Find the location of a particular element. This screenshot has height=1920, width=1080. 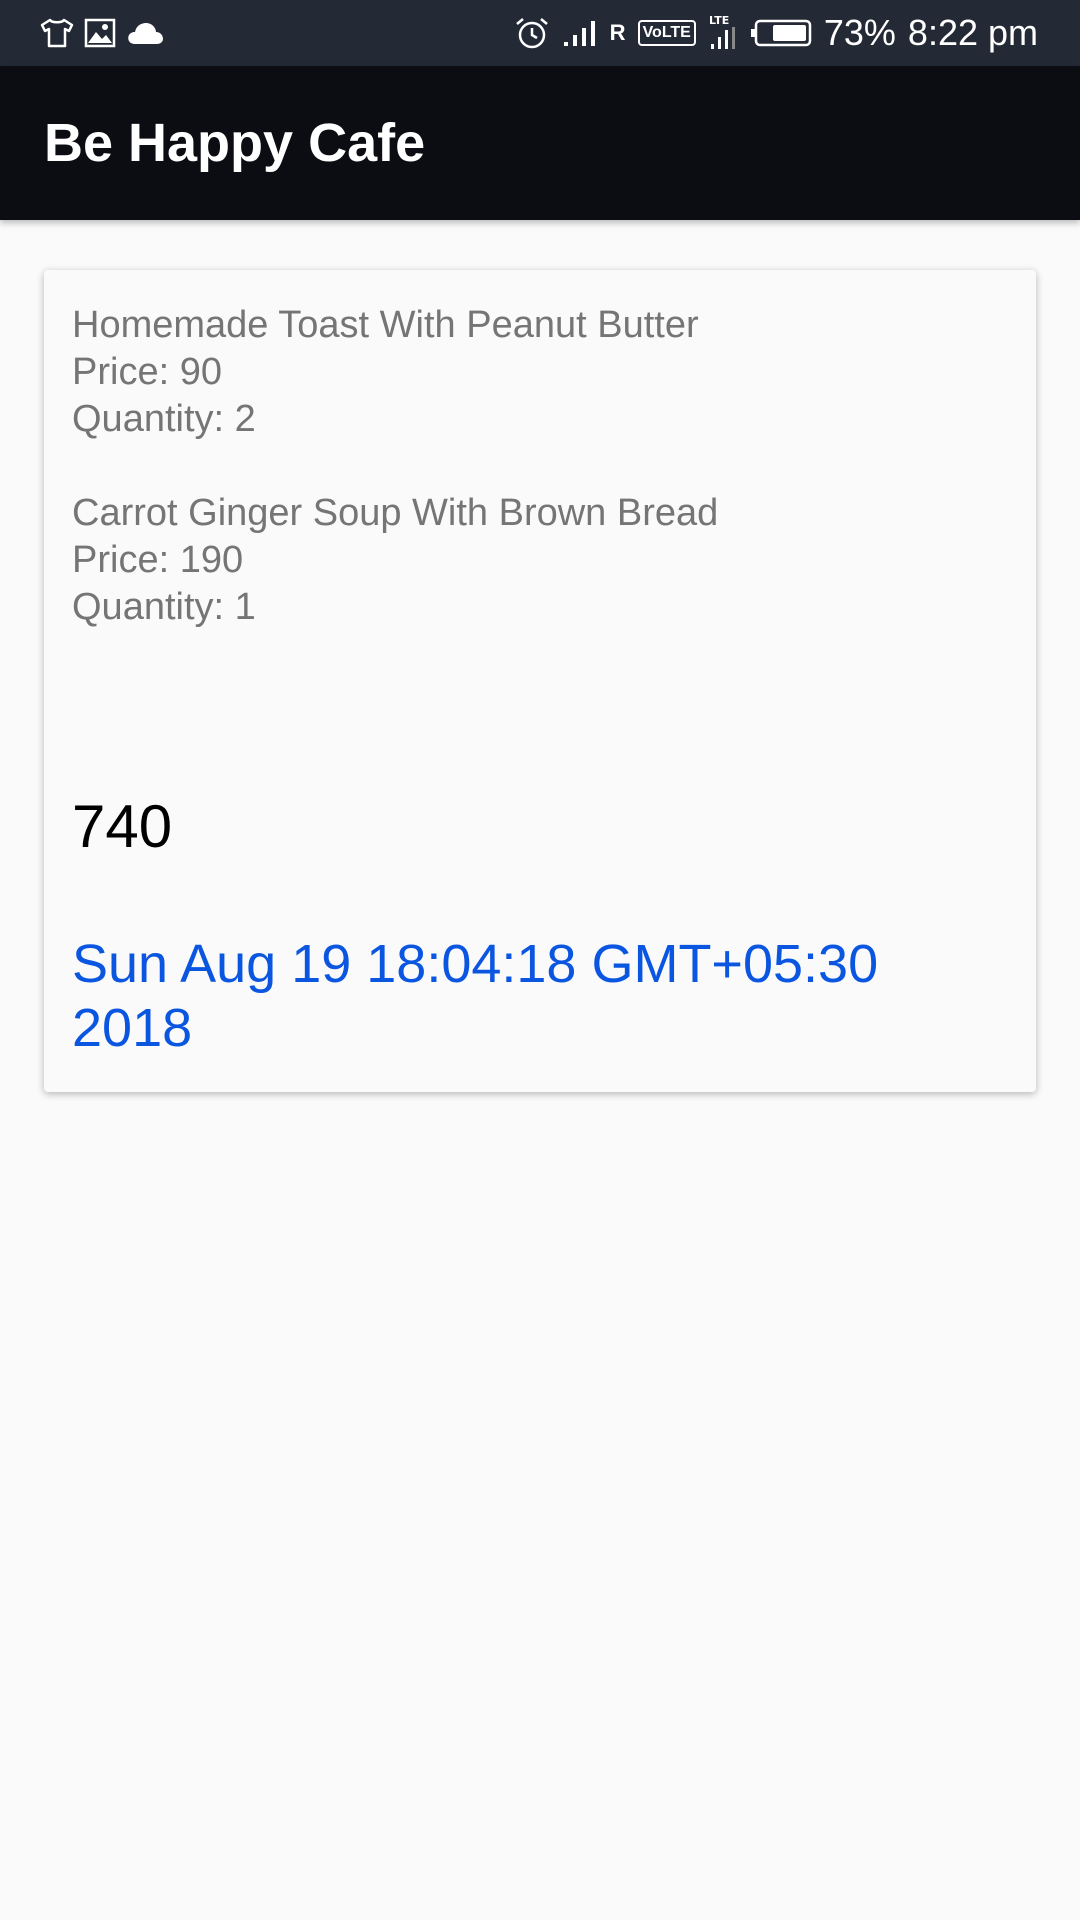

order-total: 740 is located at coordinates (122, 826).